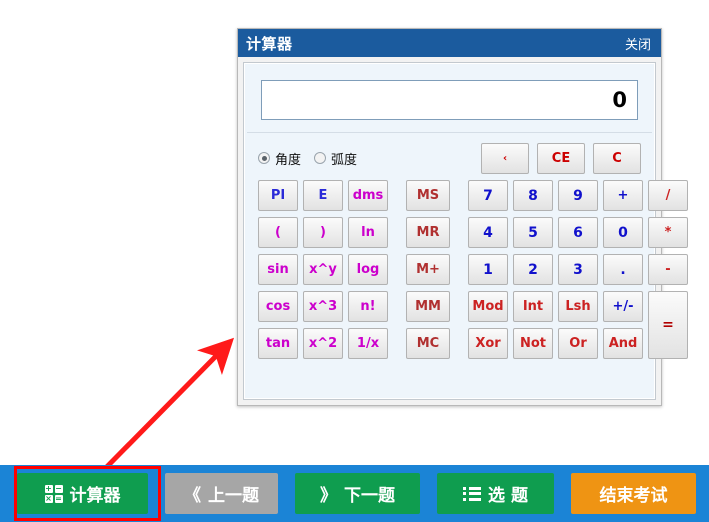 The height and width of the screenshot is (522, 709). Describe the element at coordinates (623, 232) in the screenshot. I see `key-0: 0` at that location.